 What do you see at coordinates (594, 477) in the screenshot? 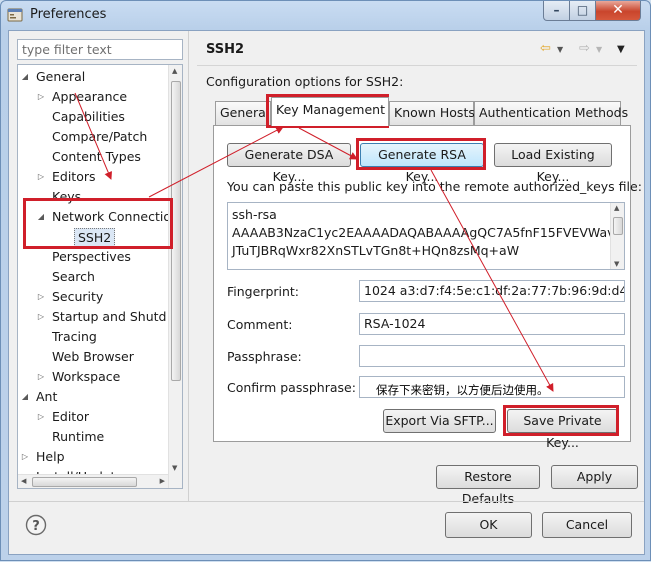
I see `apply-button: Apply` at bounding box center [594, 477].